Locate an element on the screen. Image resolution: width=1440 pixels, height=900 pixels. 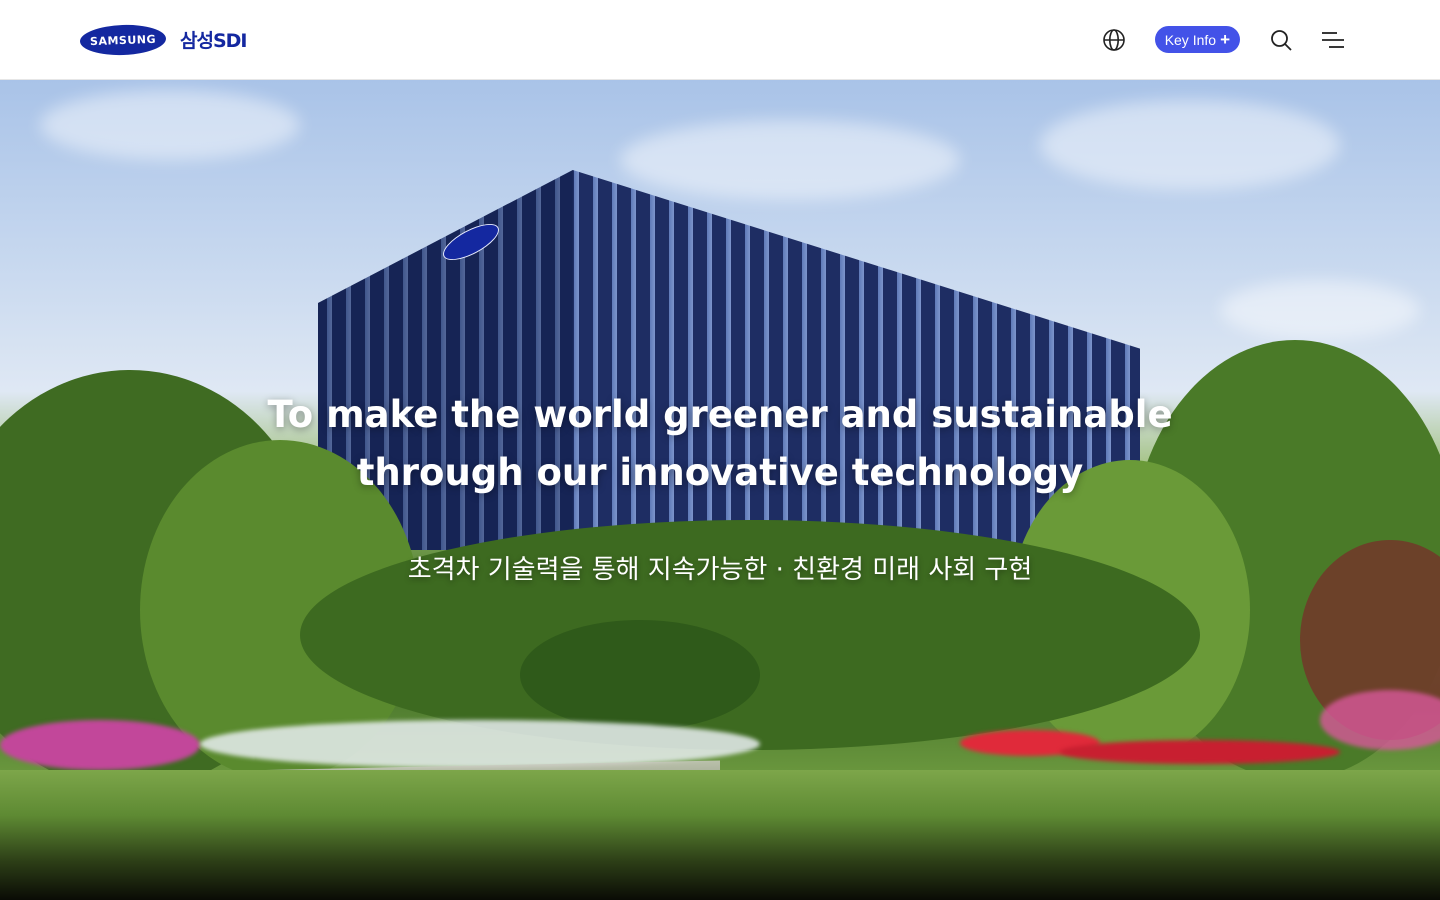
hero-title-line-2: through our innovative technology is located at coordinates (720, 472).